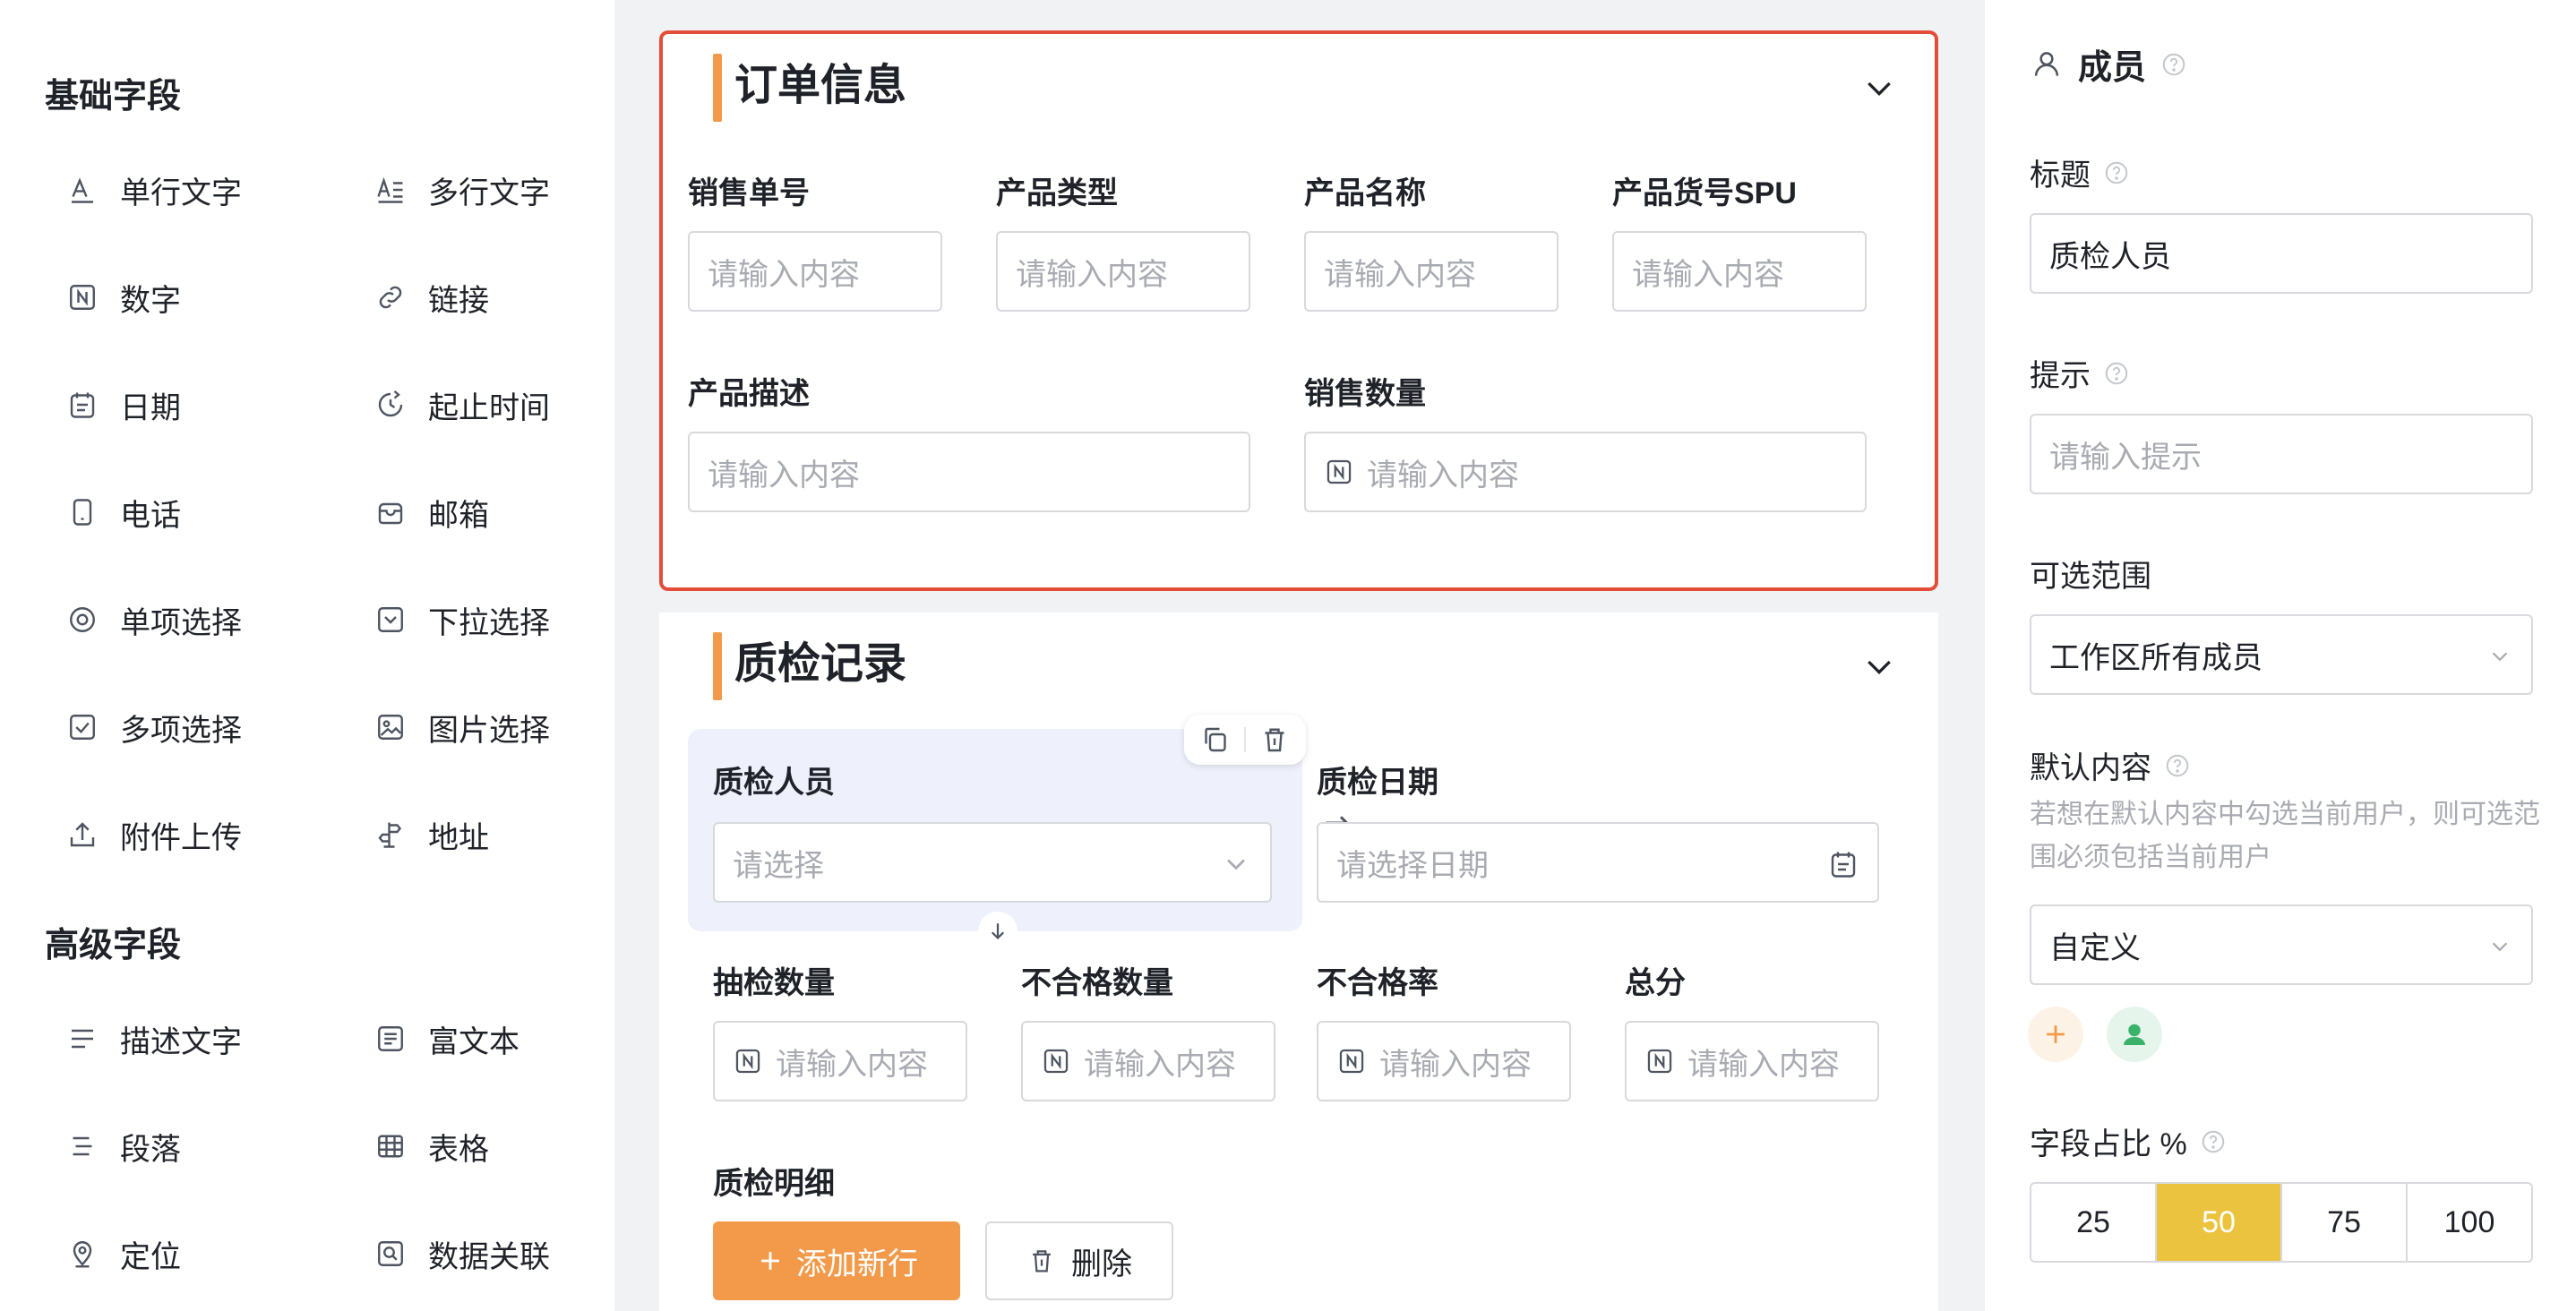 This screenshot has height=1311, width=2576. Describe the element at coordinates (2108, 64) in the screenshot. I see `panel-header: 成员` at that location.